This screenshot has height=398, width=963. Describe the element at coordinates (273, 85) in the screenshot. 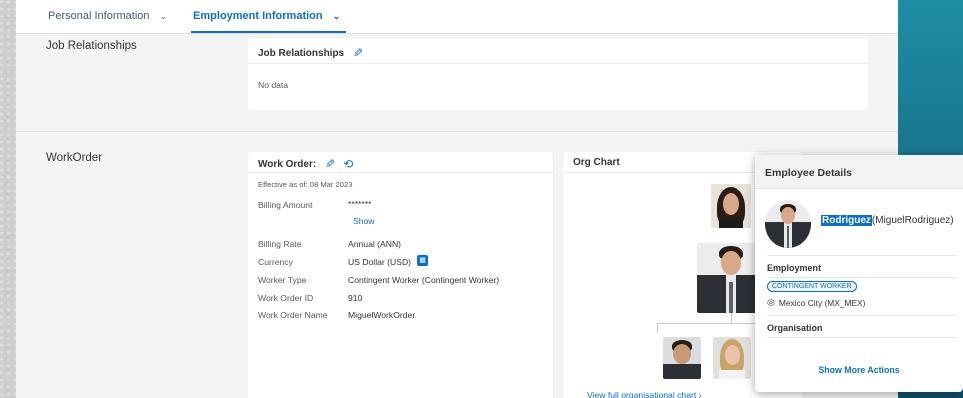

I see `empty-state-text: No data` at that location.